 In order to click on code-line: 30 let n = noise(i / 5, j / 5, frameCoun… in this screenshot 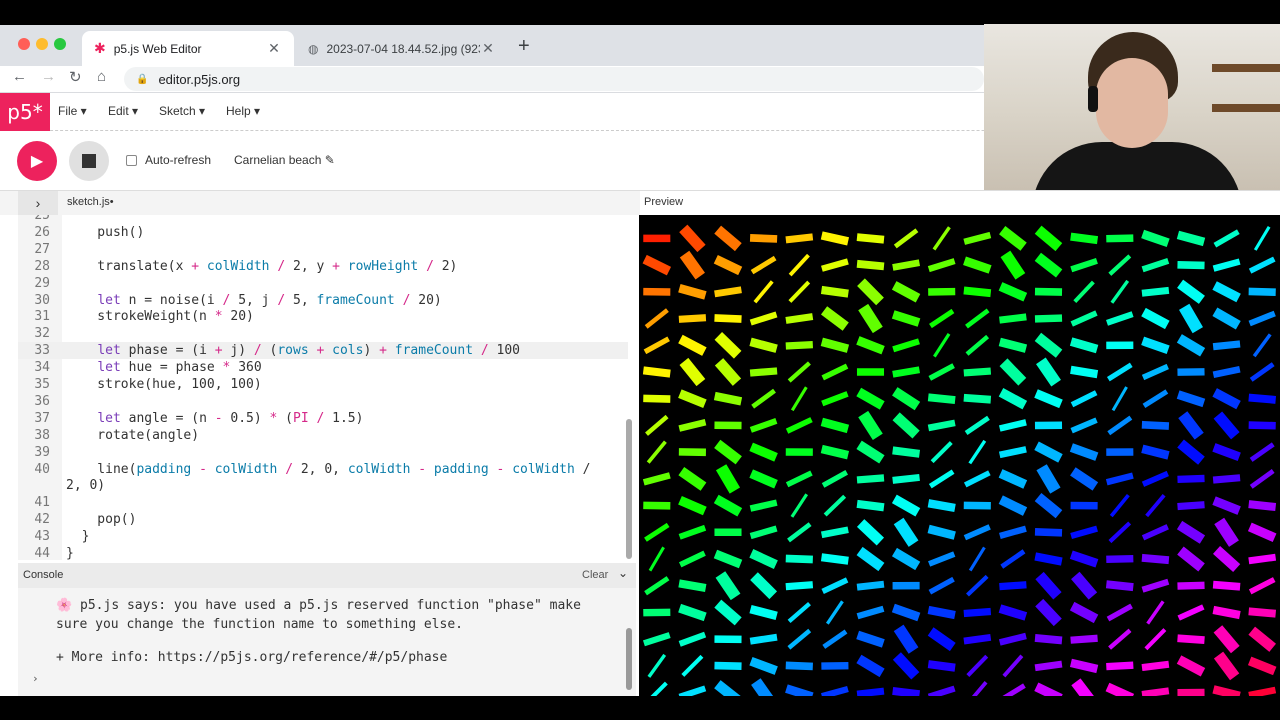, I will do `click(323, 300)`.